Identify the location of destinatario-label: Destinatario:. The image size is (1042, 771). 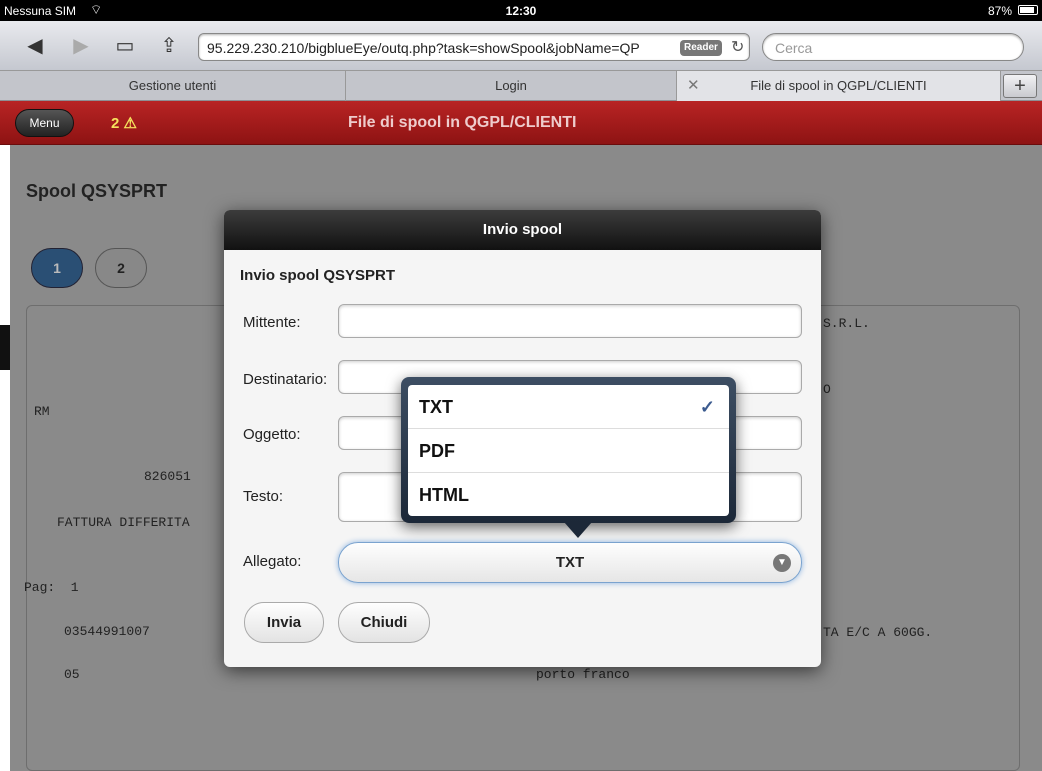
(285, 379).